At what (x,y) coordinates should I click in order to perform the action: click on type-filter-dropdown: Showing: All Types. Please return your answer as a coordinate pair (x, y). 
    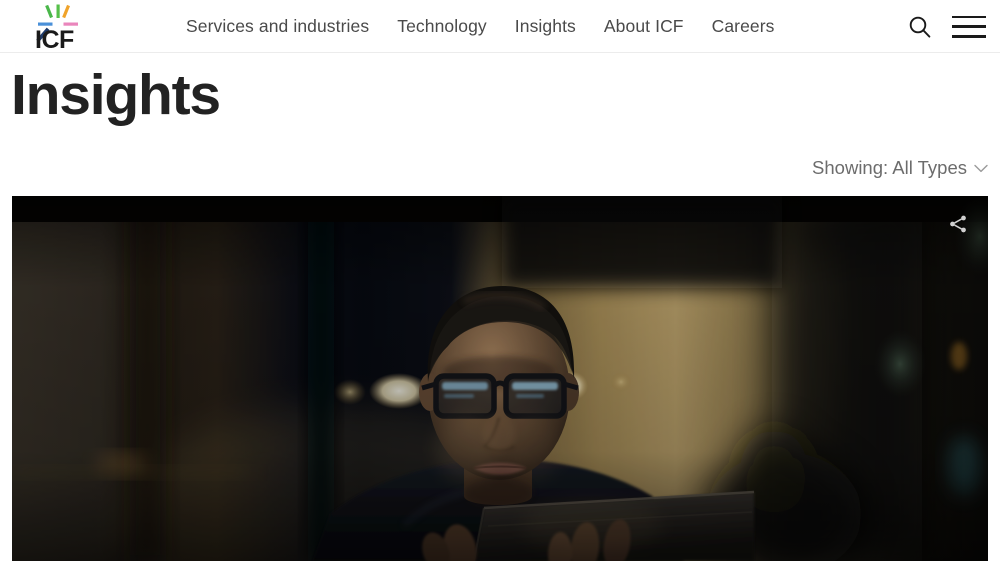
    Looking at the image, I should click on (900, 168).